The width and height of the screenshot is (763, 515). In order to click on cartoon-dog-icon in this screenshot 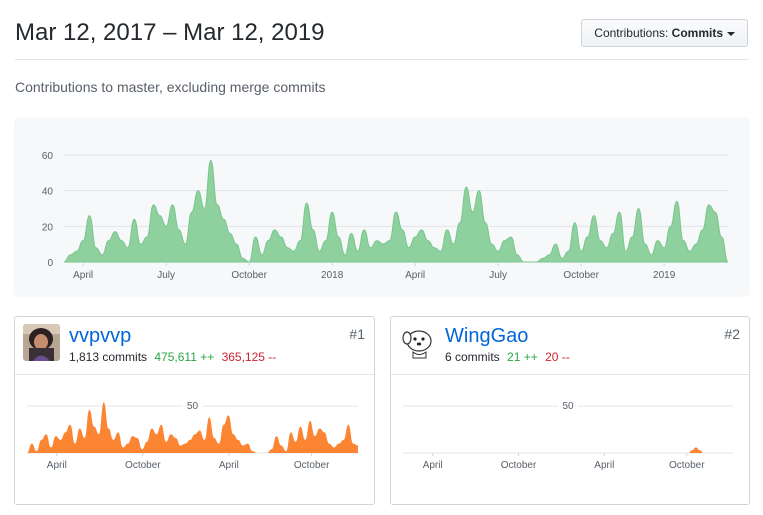, I will do `click(417, 342)`.